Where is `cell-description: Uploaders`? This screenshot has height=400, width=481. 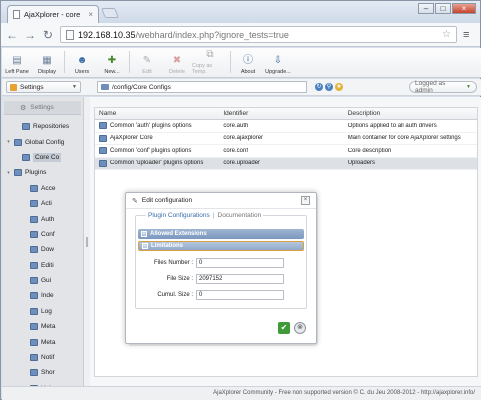 cell-description: Uploaders is located at coordinates (361, 163).